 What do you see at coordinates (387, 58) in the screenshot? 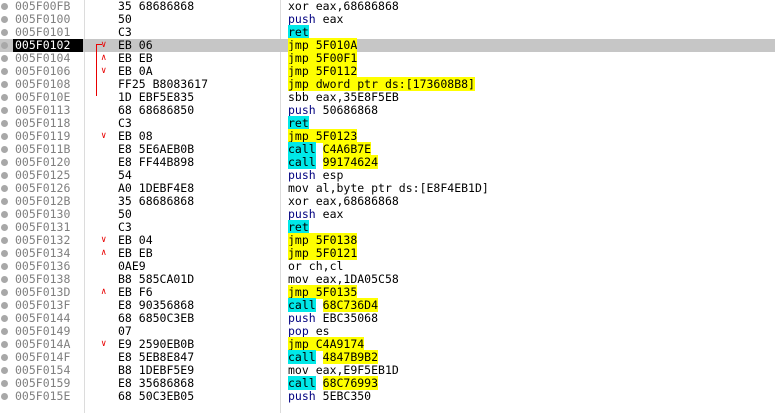
I see `instruction-row: 005F0104 ∧ EB EB jmp 5F00F1` at bounding box center [387, 58].